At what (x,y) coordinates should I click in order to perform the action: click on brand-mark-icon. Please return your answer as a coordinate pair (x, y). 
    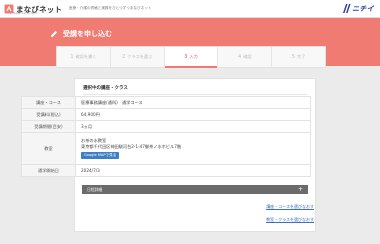
    Looking at the image, I should click on (347, 8).